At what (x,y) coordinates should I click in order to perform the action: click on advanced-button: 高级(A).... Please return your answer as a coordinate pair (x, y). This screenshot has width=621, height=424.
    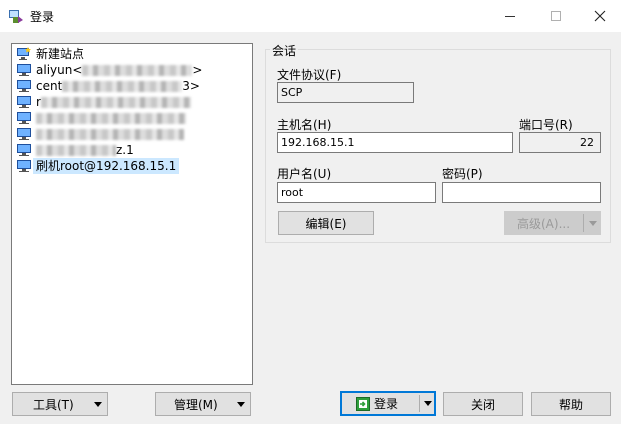
    Looking at the image, I should click on (552, 223).